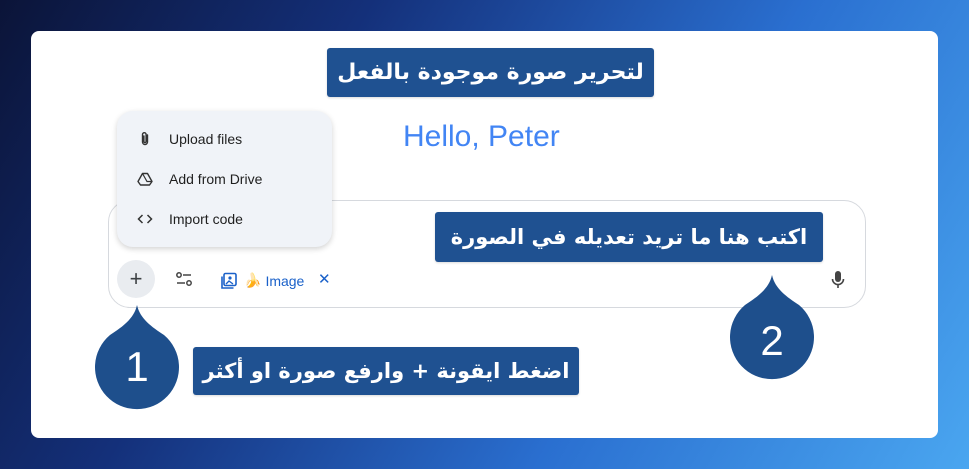 This screenshot has height=469, width=969. I want to click on image-tool-chip: 🍌 Image, so click(262, 281).